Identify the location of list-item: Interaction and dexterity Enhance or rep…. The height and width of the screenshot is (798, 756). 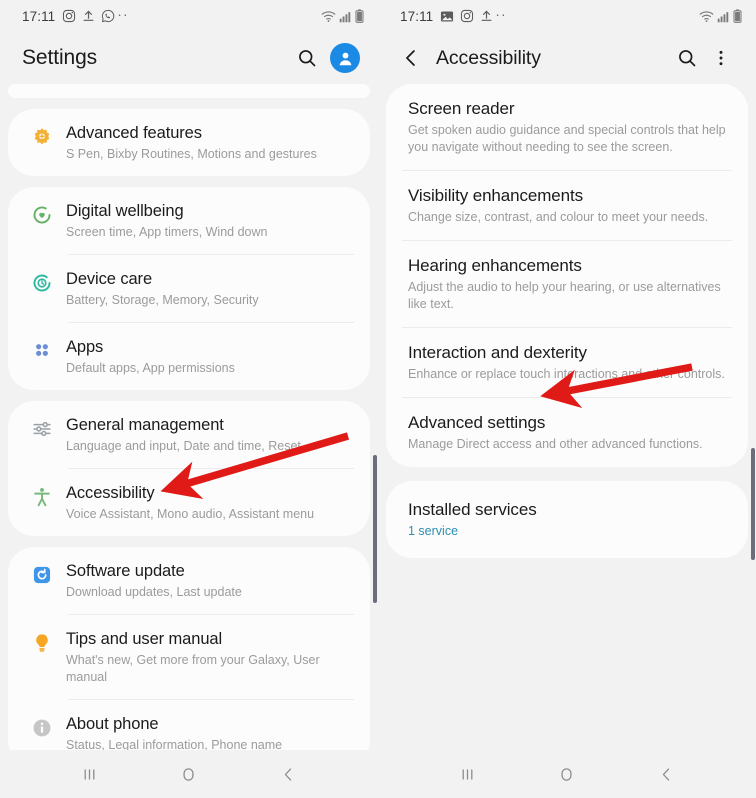
(567, 362).